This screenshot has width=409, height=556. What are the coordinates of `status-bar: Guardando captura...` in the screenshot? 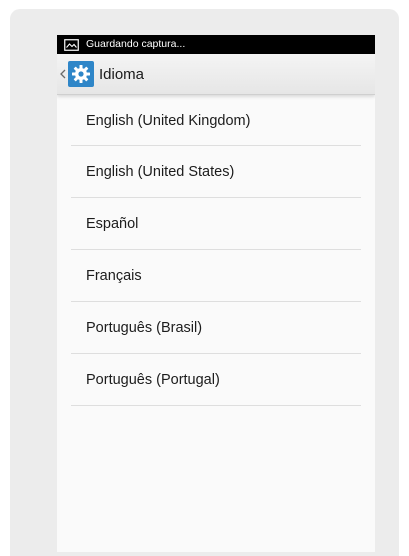 It's located at (216, 44).